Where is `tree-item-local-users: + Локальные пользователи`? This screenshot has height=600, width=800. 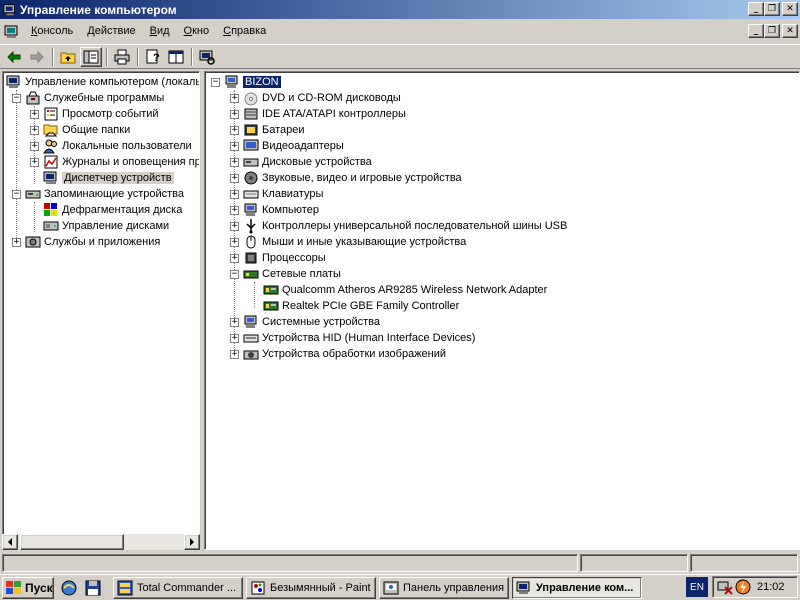 tree-item-local-users: + Локальные пользователи is located at coordinates (111, 146).